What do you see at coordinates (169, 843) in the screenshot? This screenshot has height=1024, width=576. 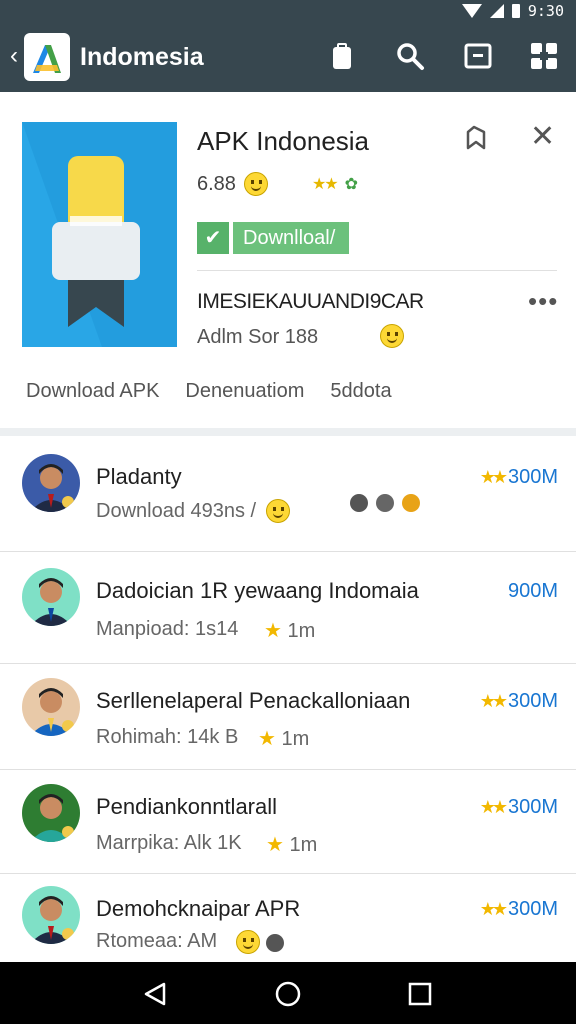 I see `list-item-subtitle: Marrpika: Alk 1K` at bounding box center [169, 843].